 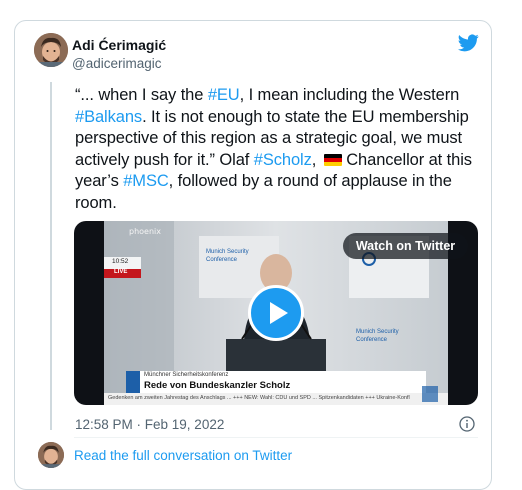 What do you see at coordinates (283, 160) in the screenshot?
I see `hashtag-scholz-link: #Scholz` at bounding box center [283, 160].